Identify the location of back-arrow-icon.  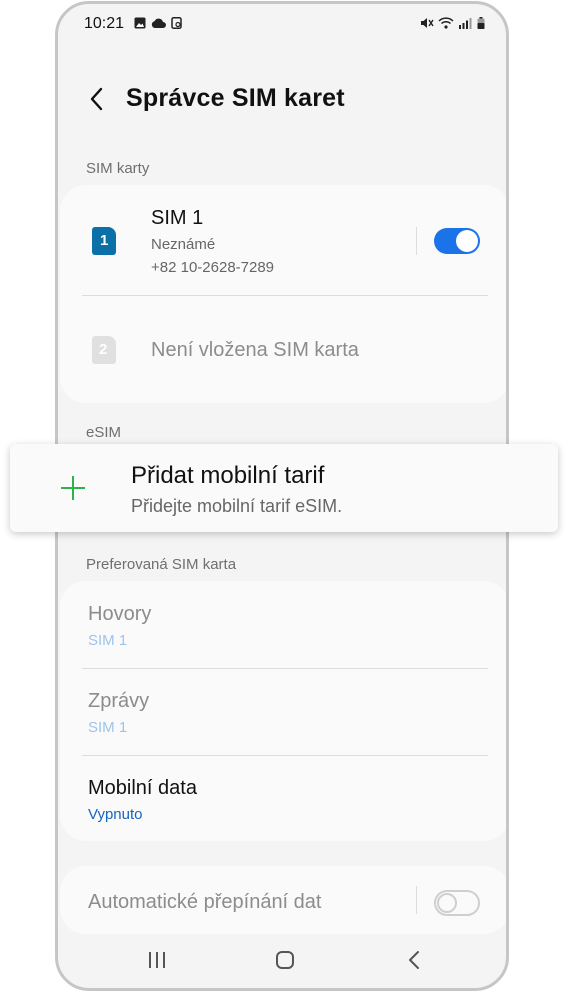
(97, 99).